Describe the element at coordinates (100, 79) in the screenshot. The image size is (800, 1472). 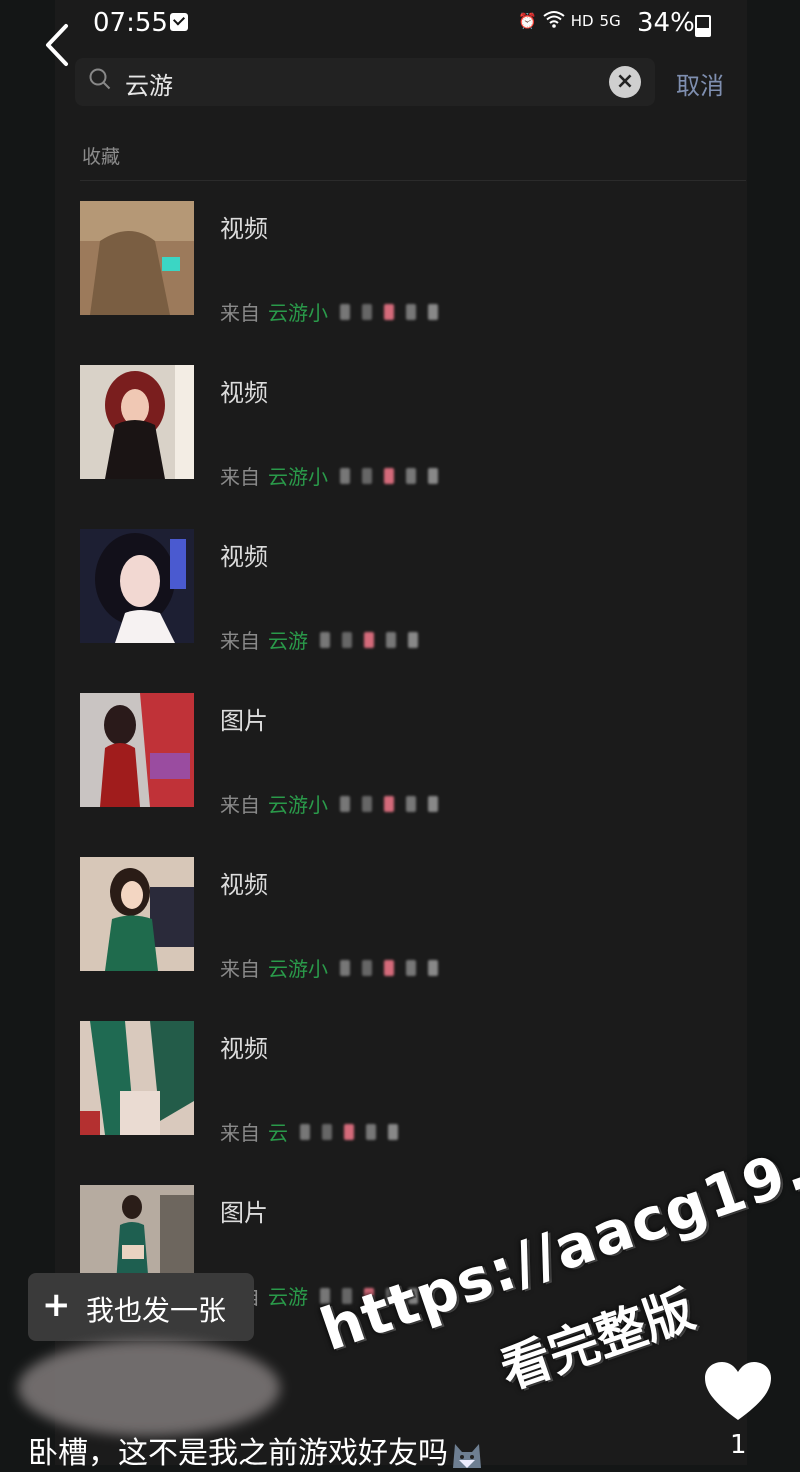
I see `search-icon` at that location.